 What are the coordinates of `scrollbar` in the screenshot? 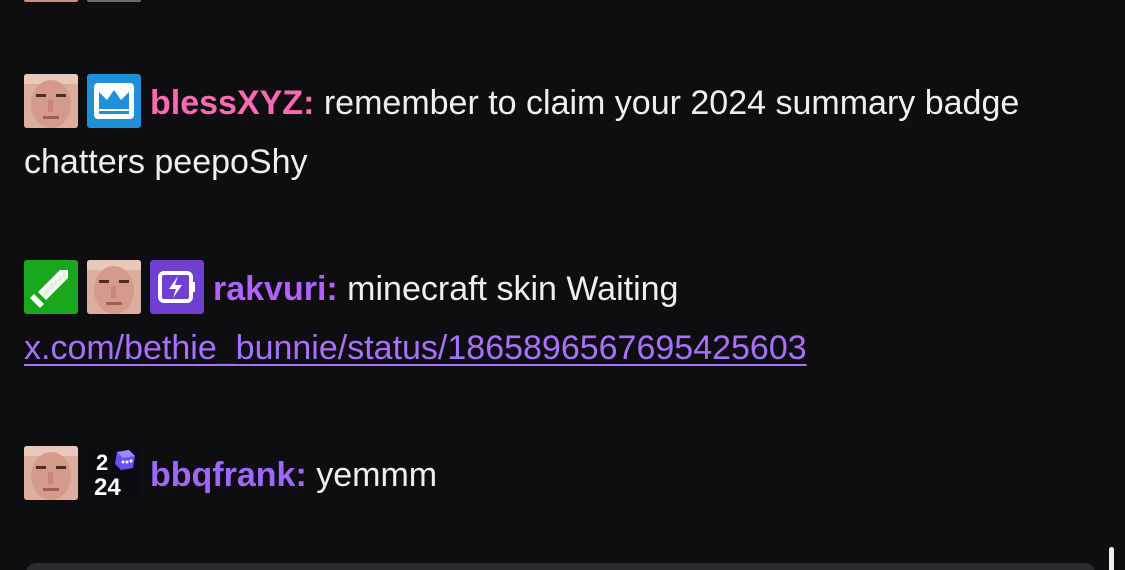 It's located at (1111, 558).